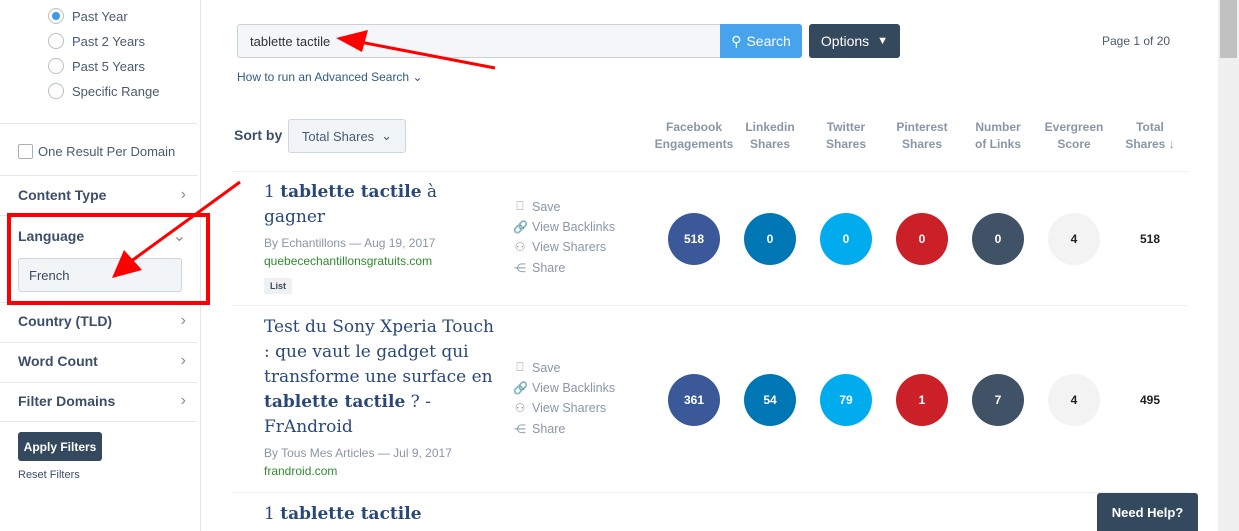 This screenshot has height=531, width=1239. Describe the element at coordinates (347, 136) in the screenshot. I see `sort-select: Total Shares ⌄` at that location.